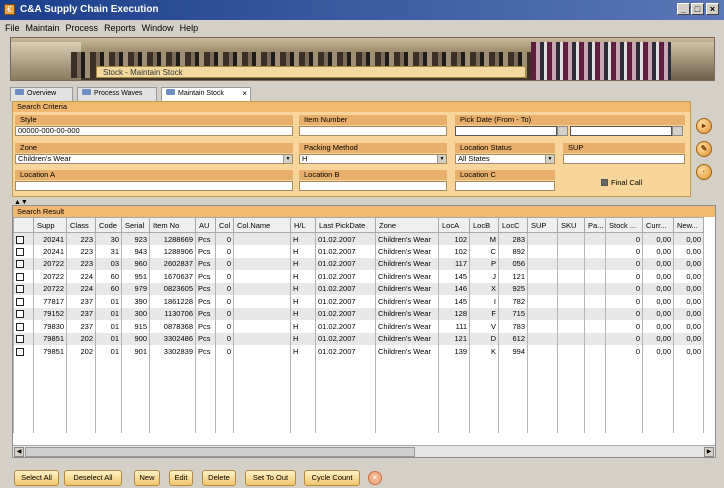  What do you see at coordinates (154, 159) in the screenshot?
I see `zone-select: Children's Wear ▼` at bounding box center [154, 159].